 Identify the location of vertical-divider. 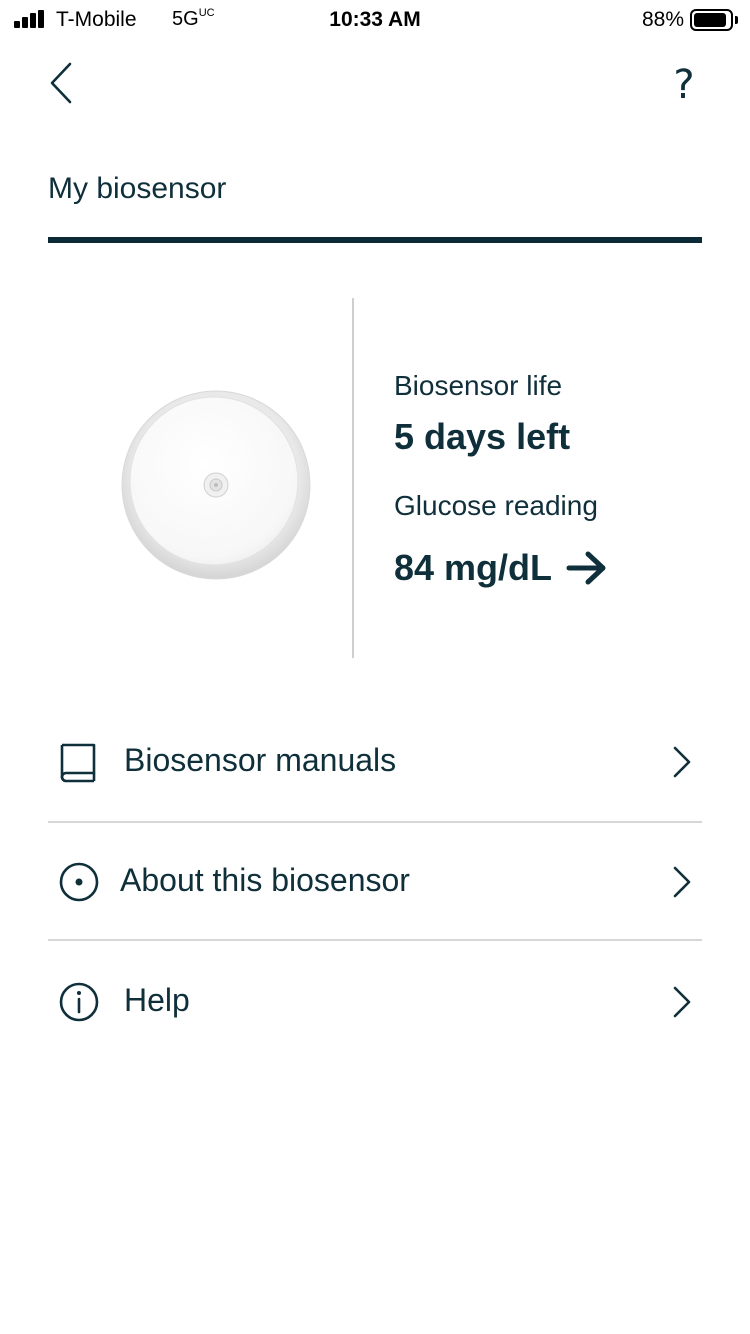
(353, 478).